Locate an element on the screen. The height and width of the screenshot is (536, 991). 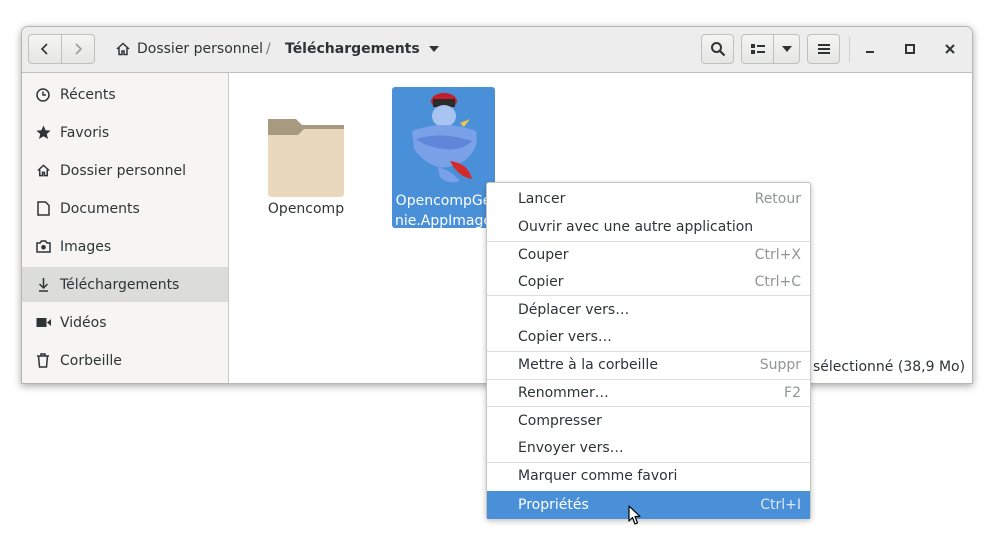
menu-item-properties: Propriétés Ctrl+I is located at coordinates (648, 505).